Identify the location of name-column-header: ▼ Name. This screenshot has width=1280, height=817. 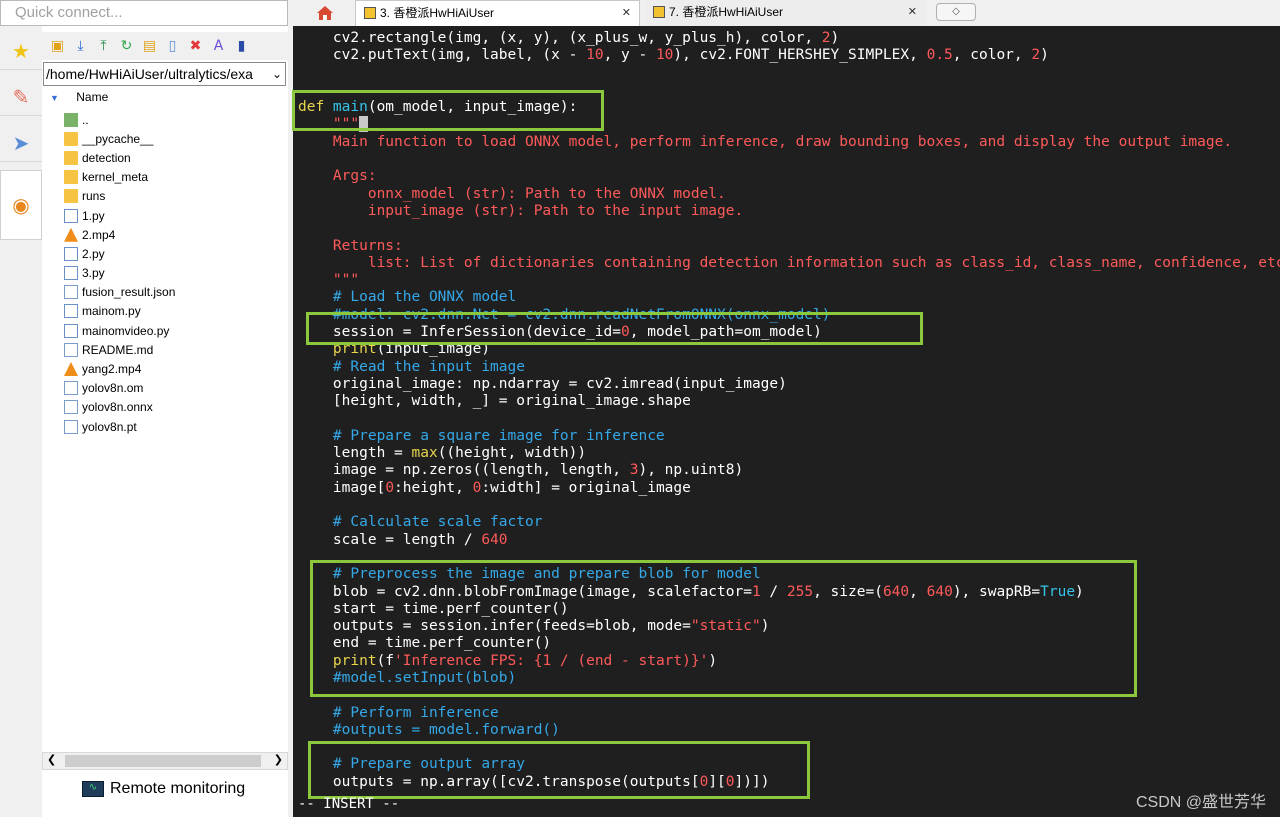
(79, 97).